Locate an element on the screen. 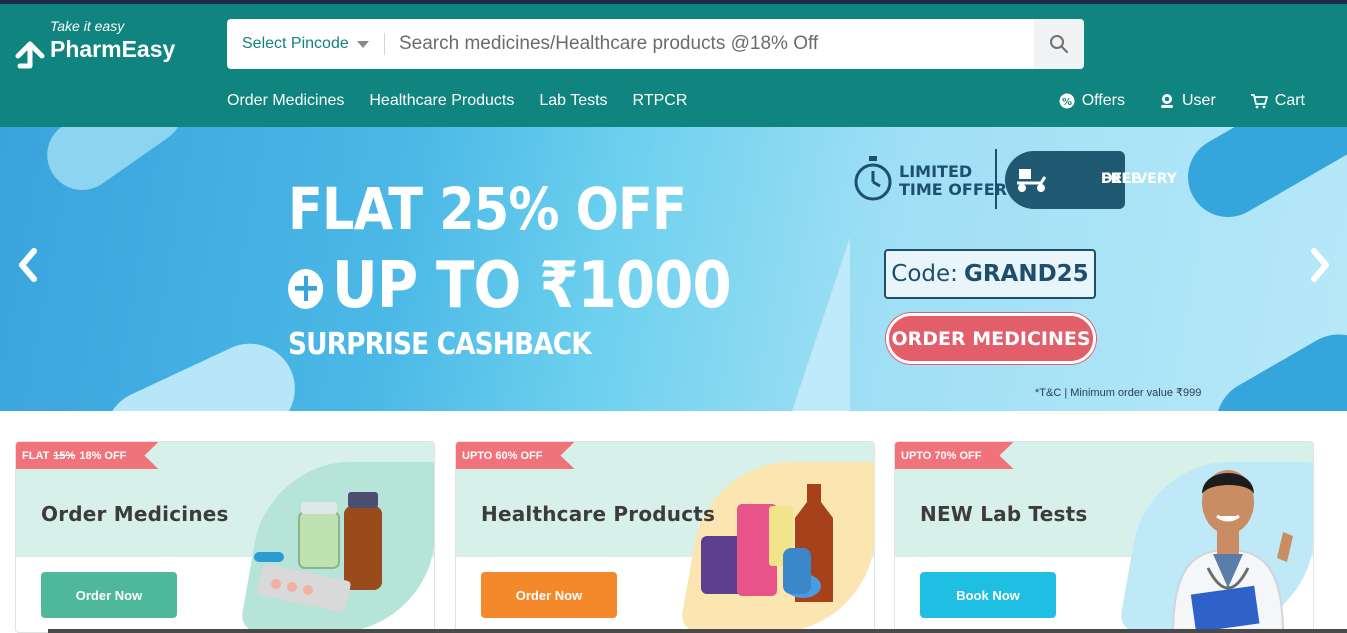 This screenshot has width=1347, height=633. offer-tag-icon: % is located at coordinates (1067, 101).